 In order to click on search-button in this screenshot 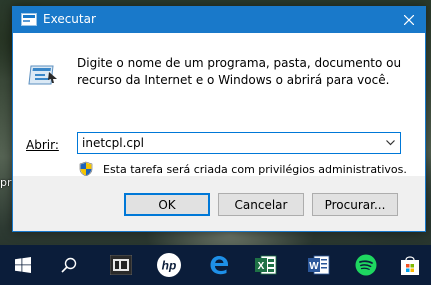, I will do `click(69, 265)`.